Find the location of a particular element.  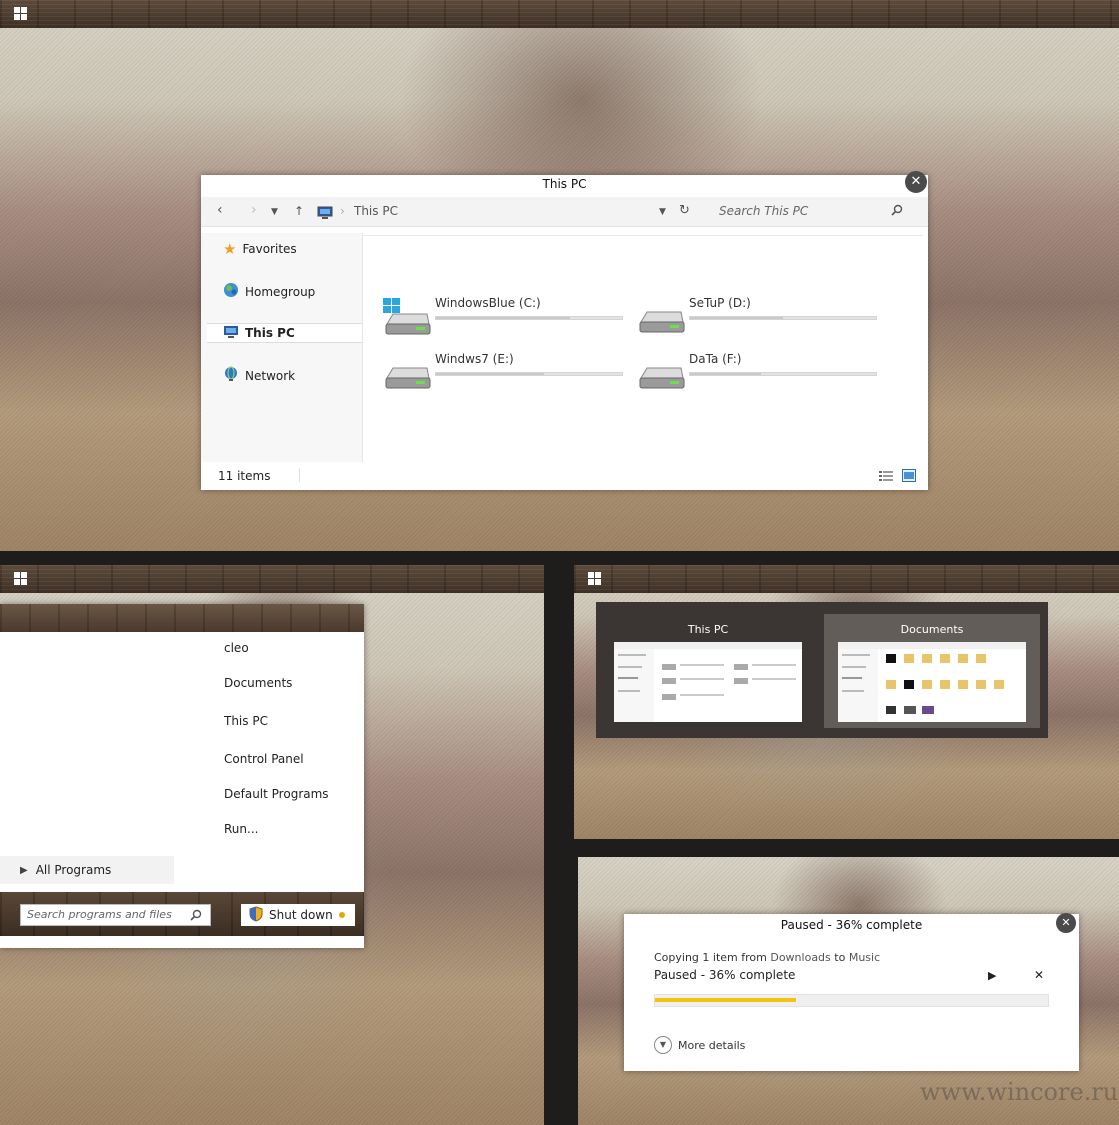

documents-link: Documents is located at coordinates (258, 683).